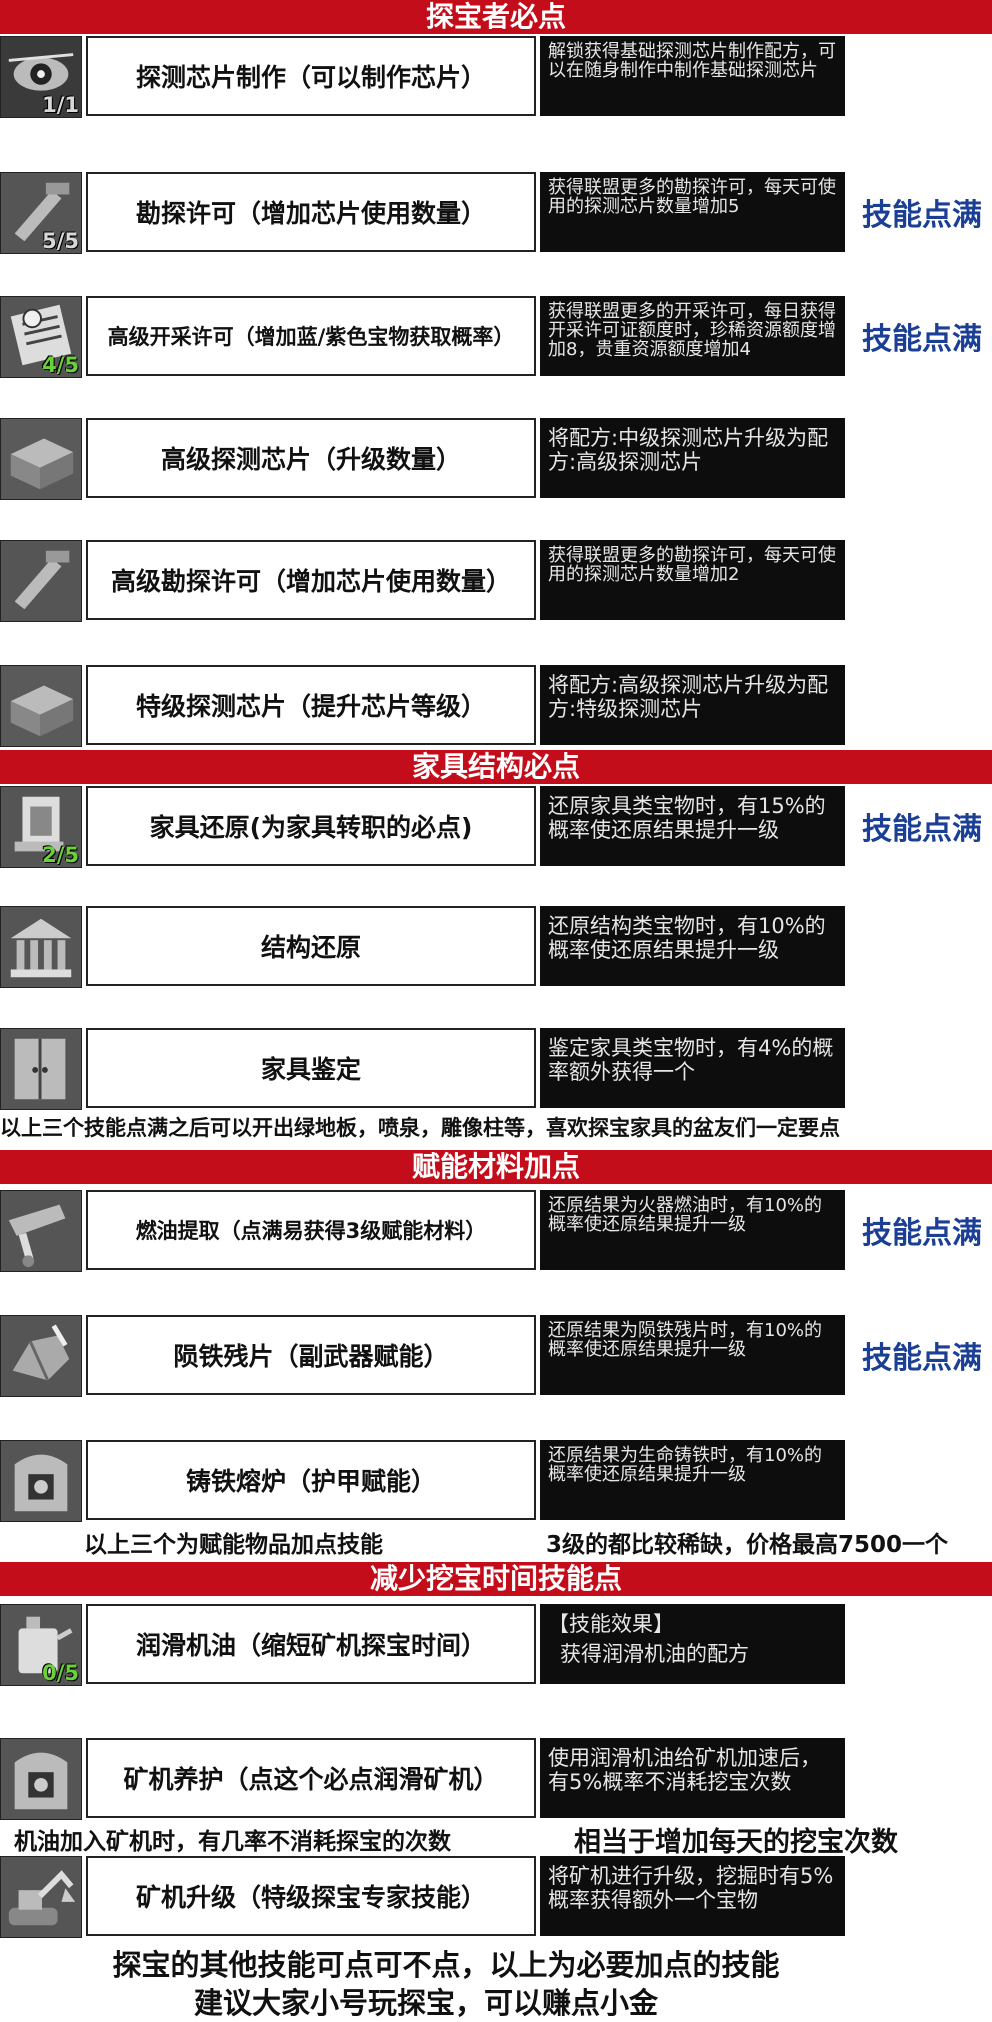 Image resolution: width=992 pixels, height=2022 pixels. I want to click on skill-description: 使用润滑机油给矿机加速后，有5%概率不消耗挖宝次数, so click(692, 1778).